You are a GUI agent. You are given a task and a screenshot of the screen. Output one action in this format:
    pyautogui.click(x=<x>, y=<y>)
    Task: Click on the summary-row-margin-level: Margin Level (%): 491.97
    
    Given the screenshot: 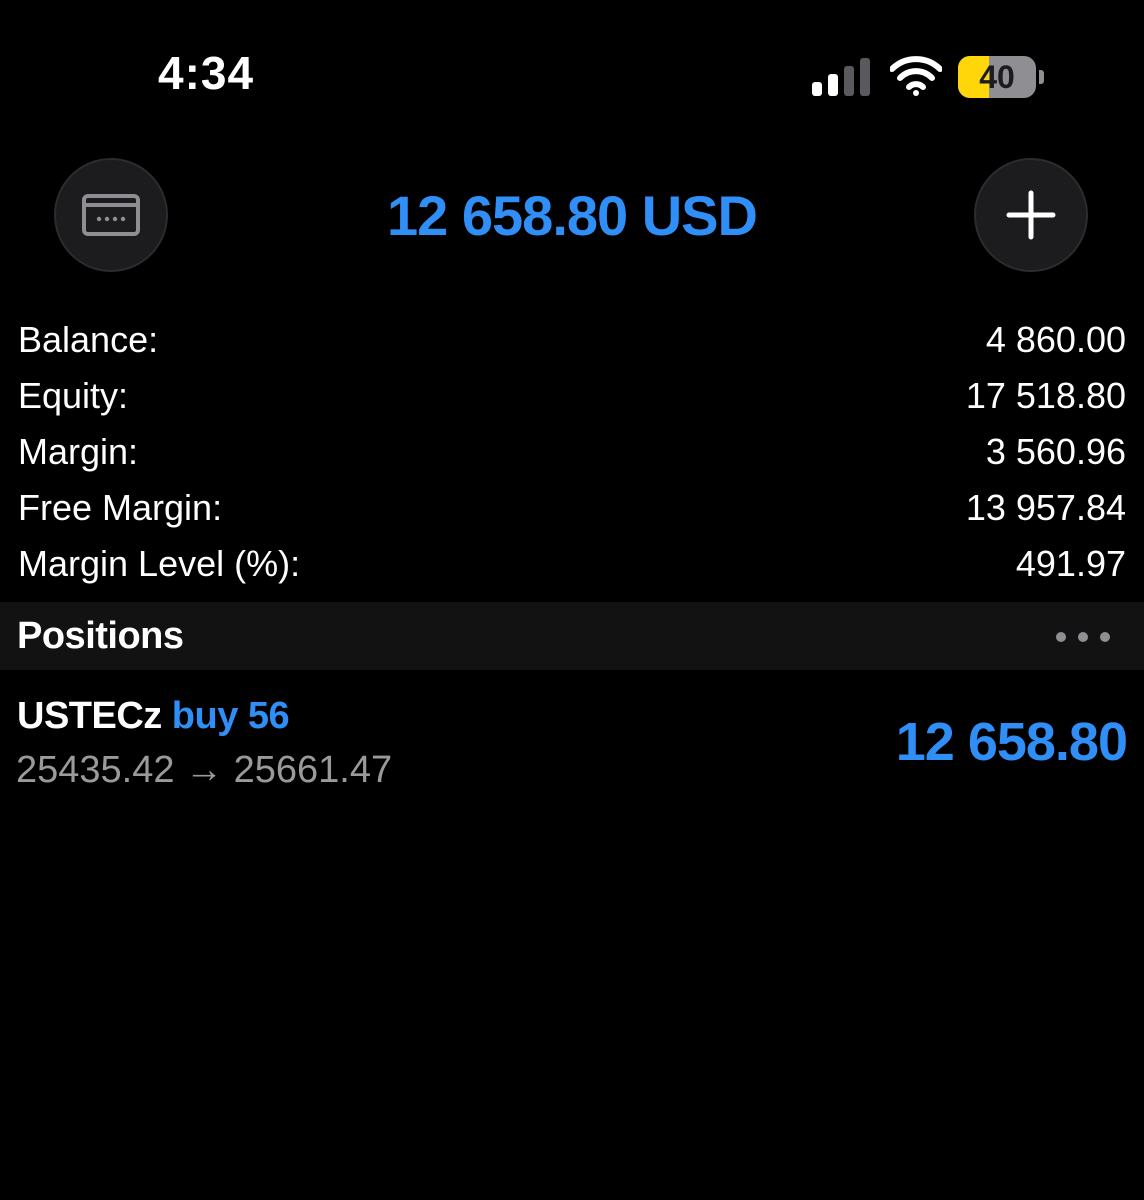 What is the action you would take?
    pyautogui.click(x=572, y=564)
    